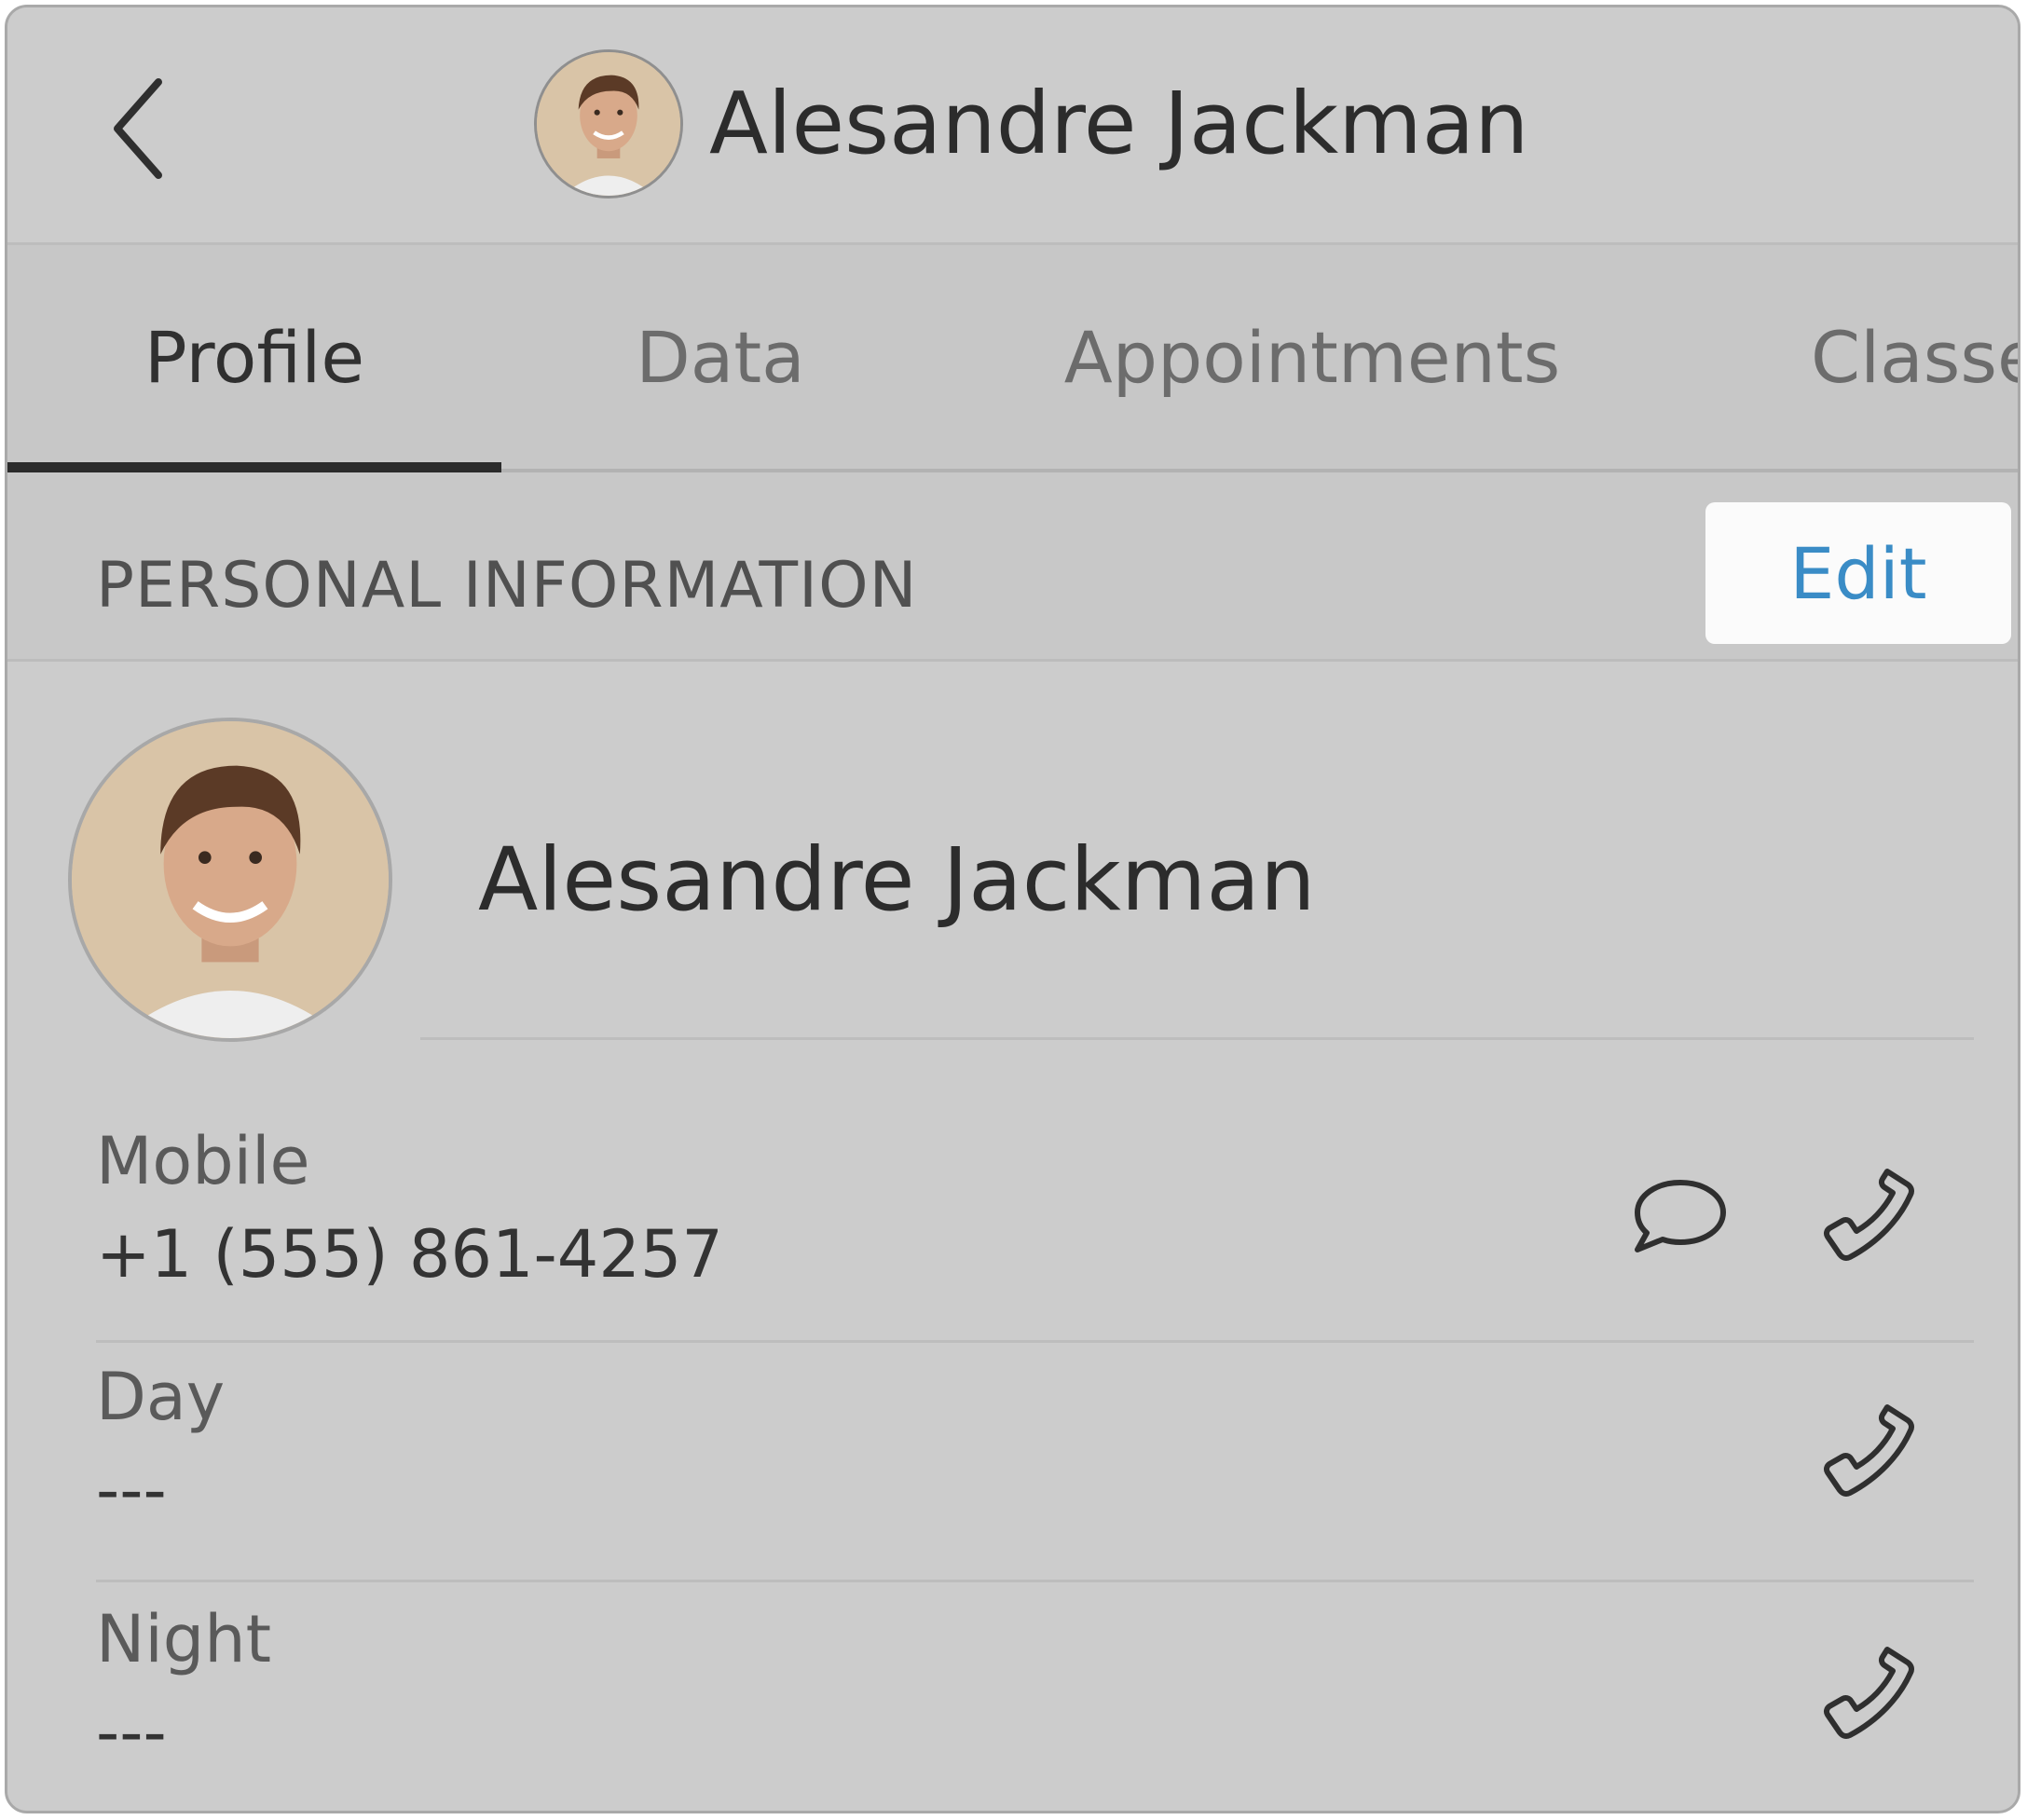 The height and width of the screenshot is (1820, 2027). I want to click on back-button, so click(138, 129).